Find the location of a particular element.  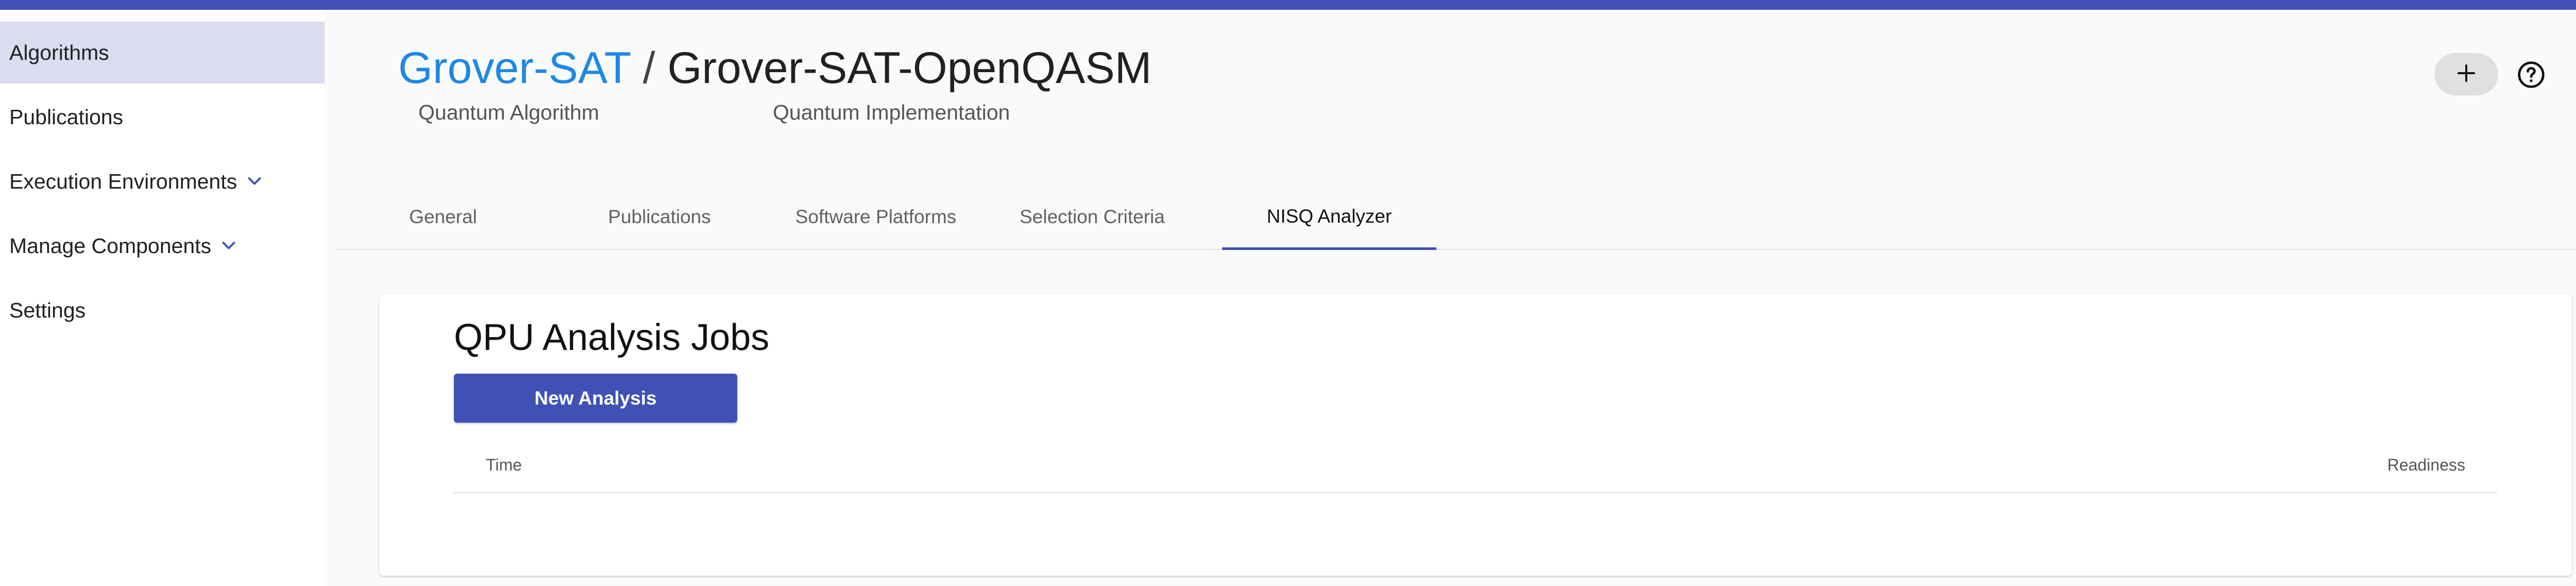

tab-publications: Publications is located at coordinates (659, 217).